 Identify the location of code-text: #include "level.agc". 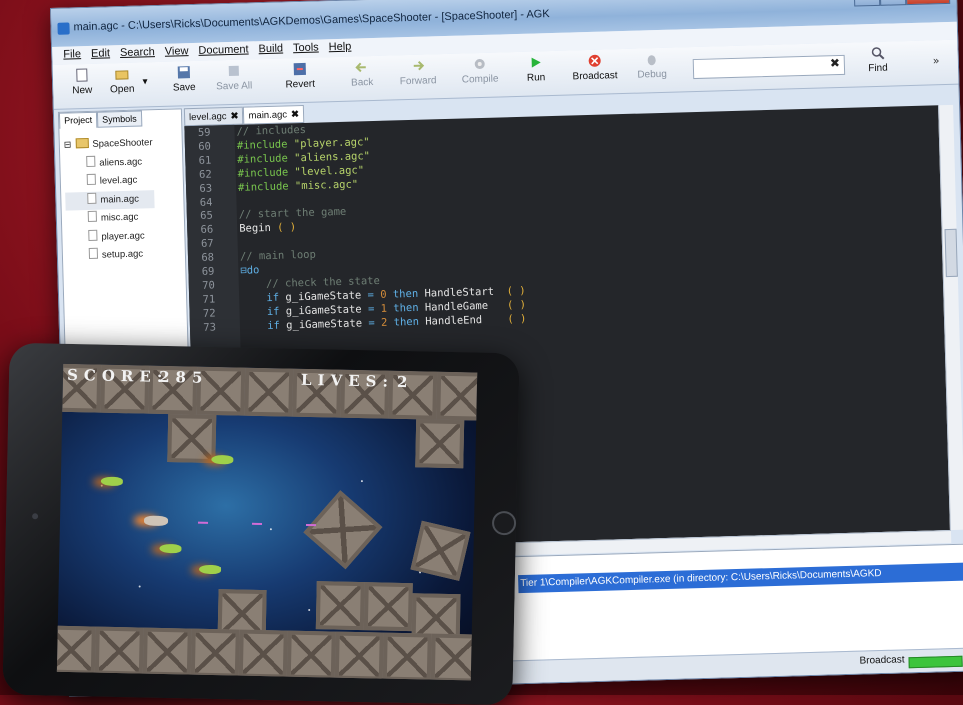
(301, 172).